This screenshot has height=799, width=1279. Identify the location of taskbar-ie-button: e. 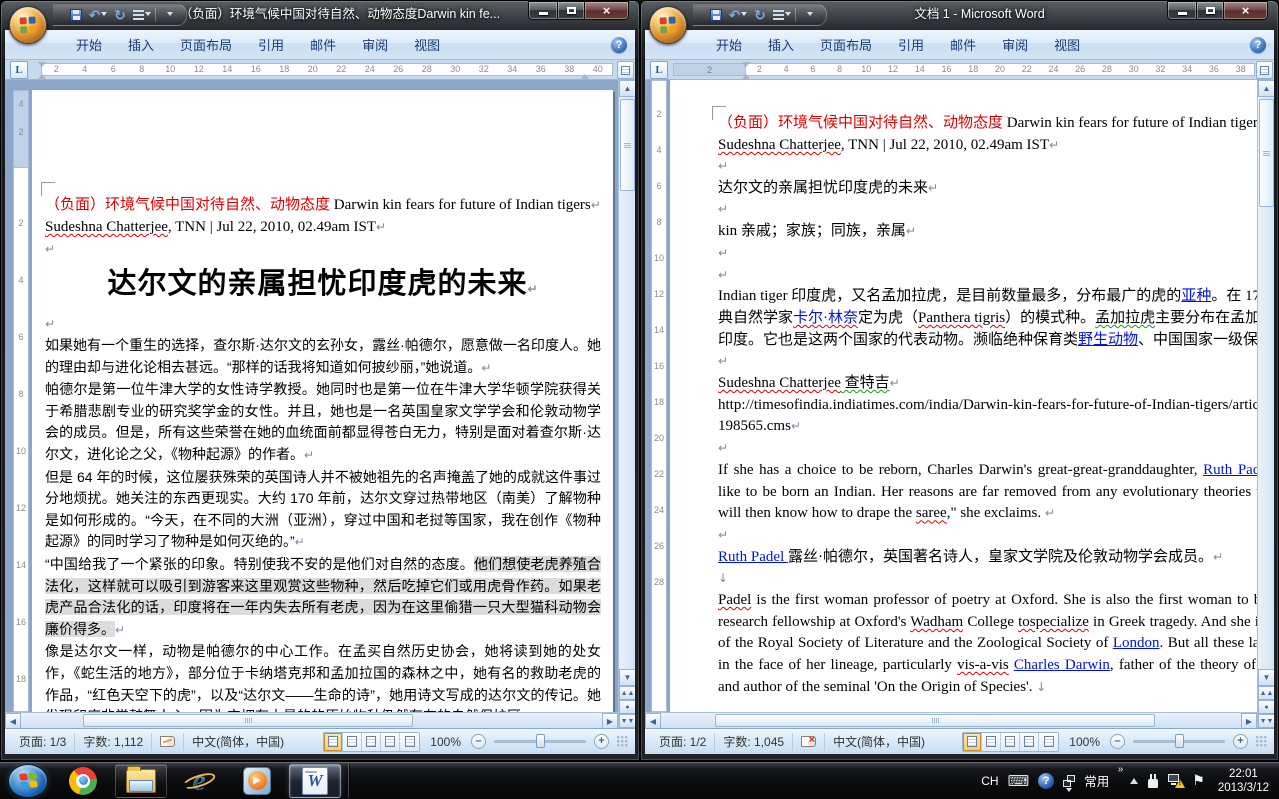
(199, 781).